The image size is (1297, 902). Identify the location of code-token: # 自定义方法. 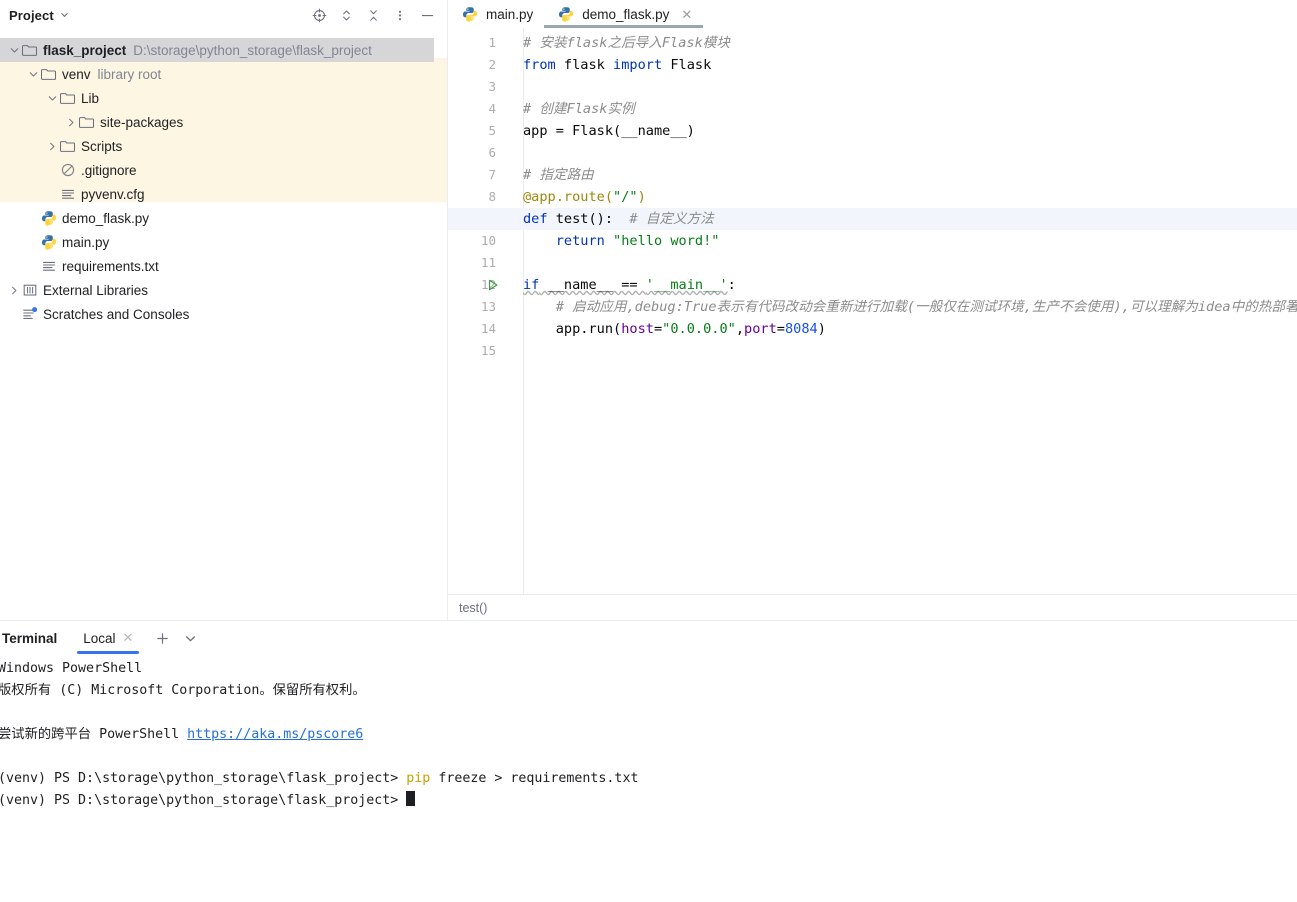
(663, 219).